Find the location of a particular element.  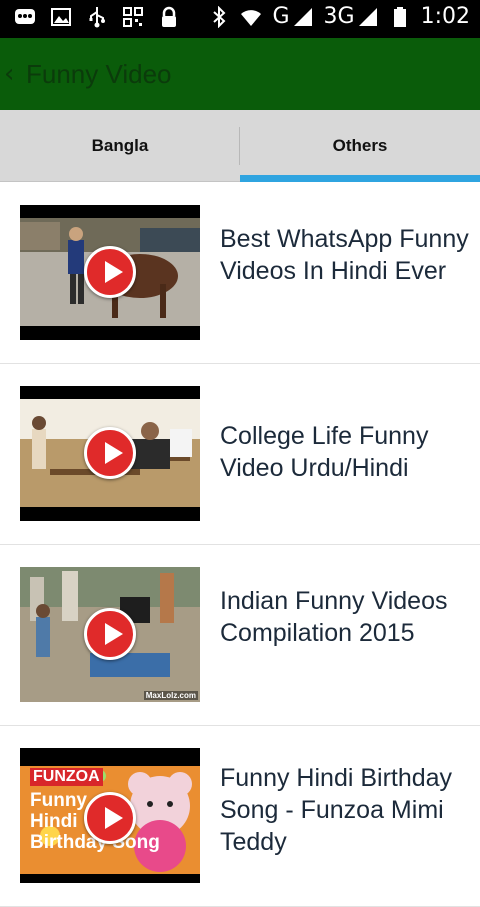

video-title: Best WhatsApp Funny Videos In Hindi Ever is located at coordinates (345, 255).